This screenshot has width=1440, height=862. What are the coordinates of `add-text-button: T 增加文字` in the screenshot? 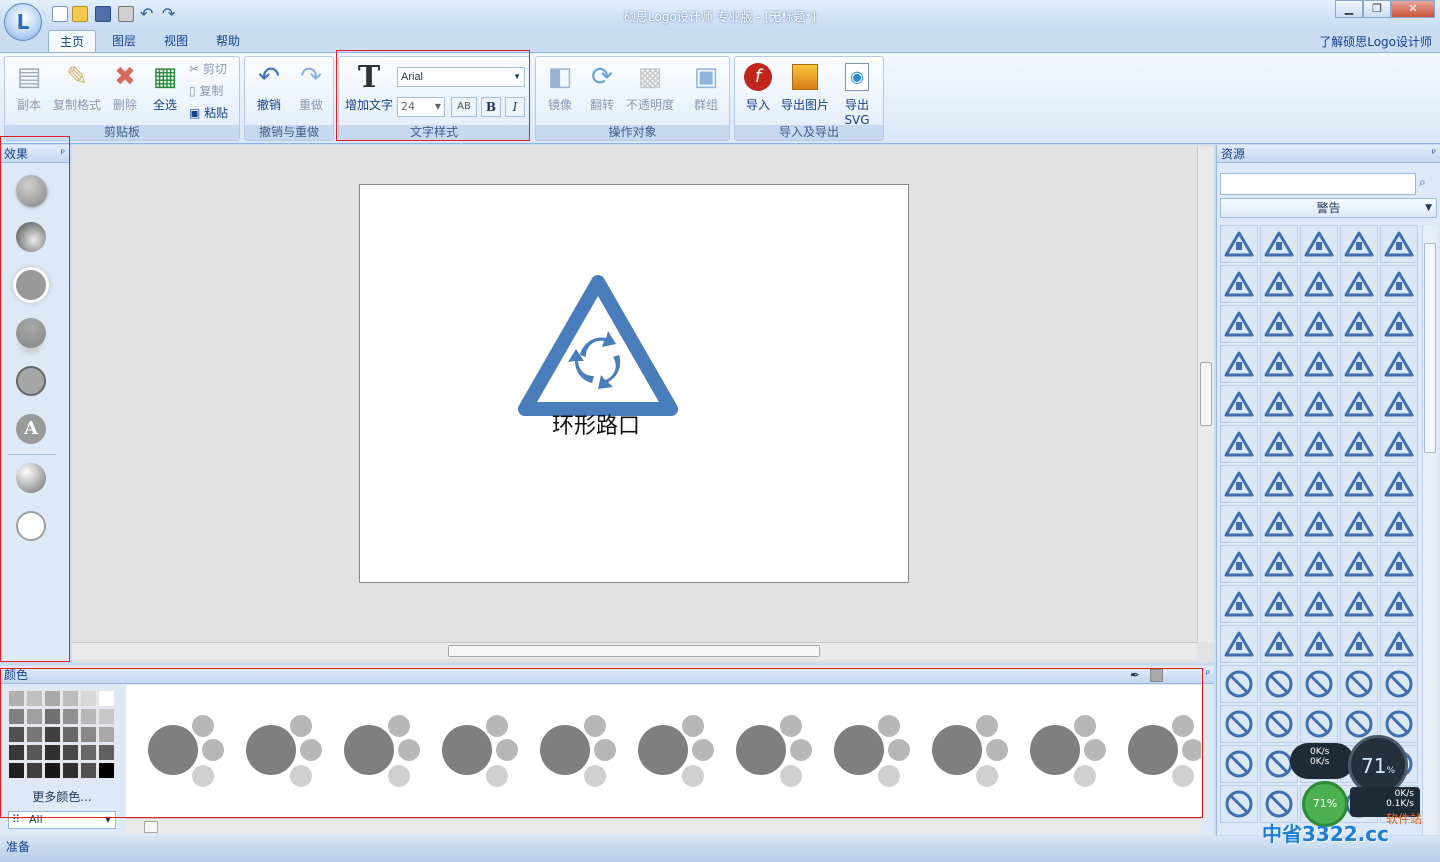 It's located at (369, 86).